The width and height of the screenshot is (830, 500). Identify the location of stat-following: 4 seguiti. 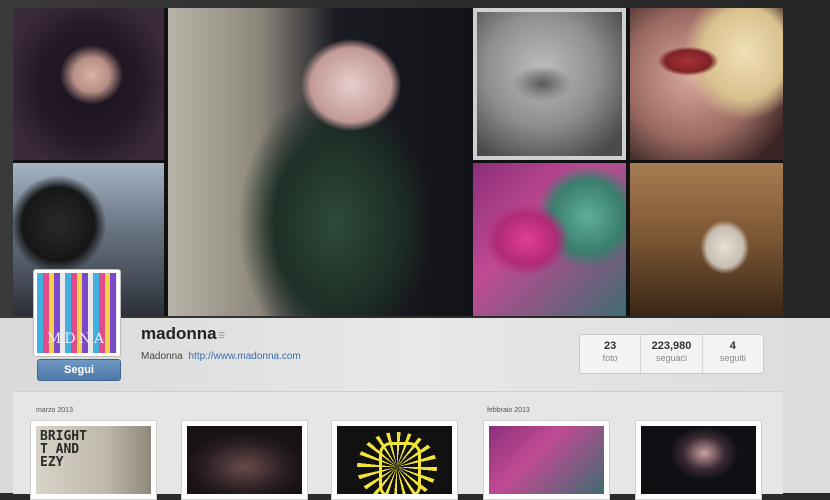
(732, 354).